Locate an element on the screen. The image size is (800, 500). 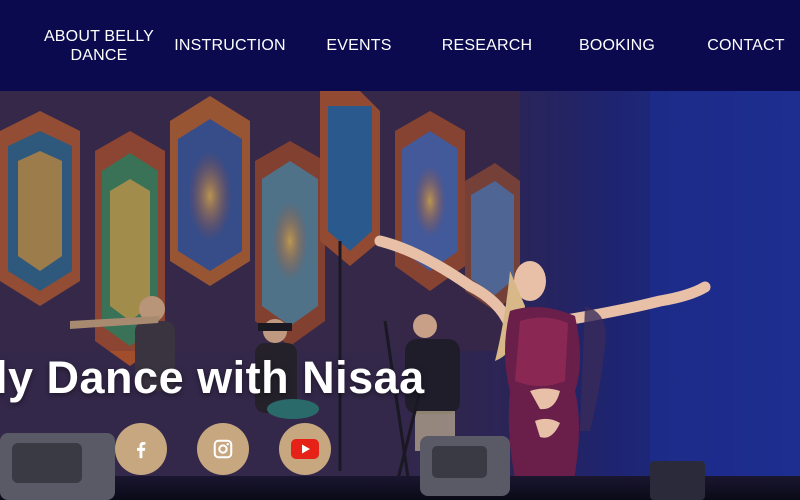
youtube-link is located at coordinates (305, 449).